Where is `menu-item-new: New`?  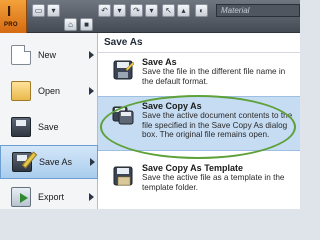 menu-item-new: New is located at coordinates (49, 56).